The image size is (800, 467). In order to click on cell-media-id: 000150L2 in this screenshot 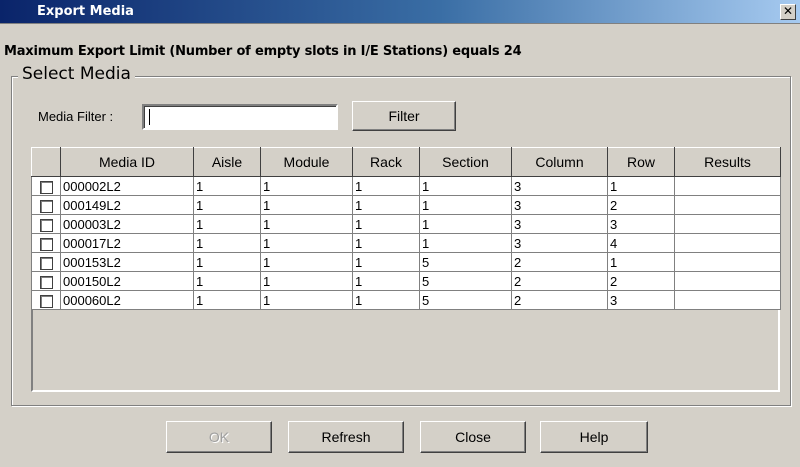, I will do `click(127, 281)`.